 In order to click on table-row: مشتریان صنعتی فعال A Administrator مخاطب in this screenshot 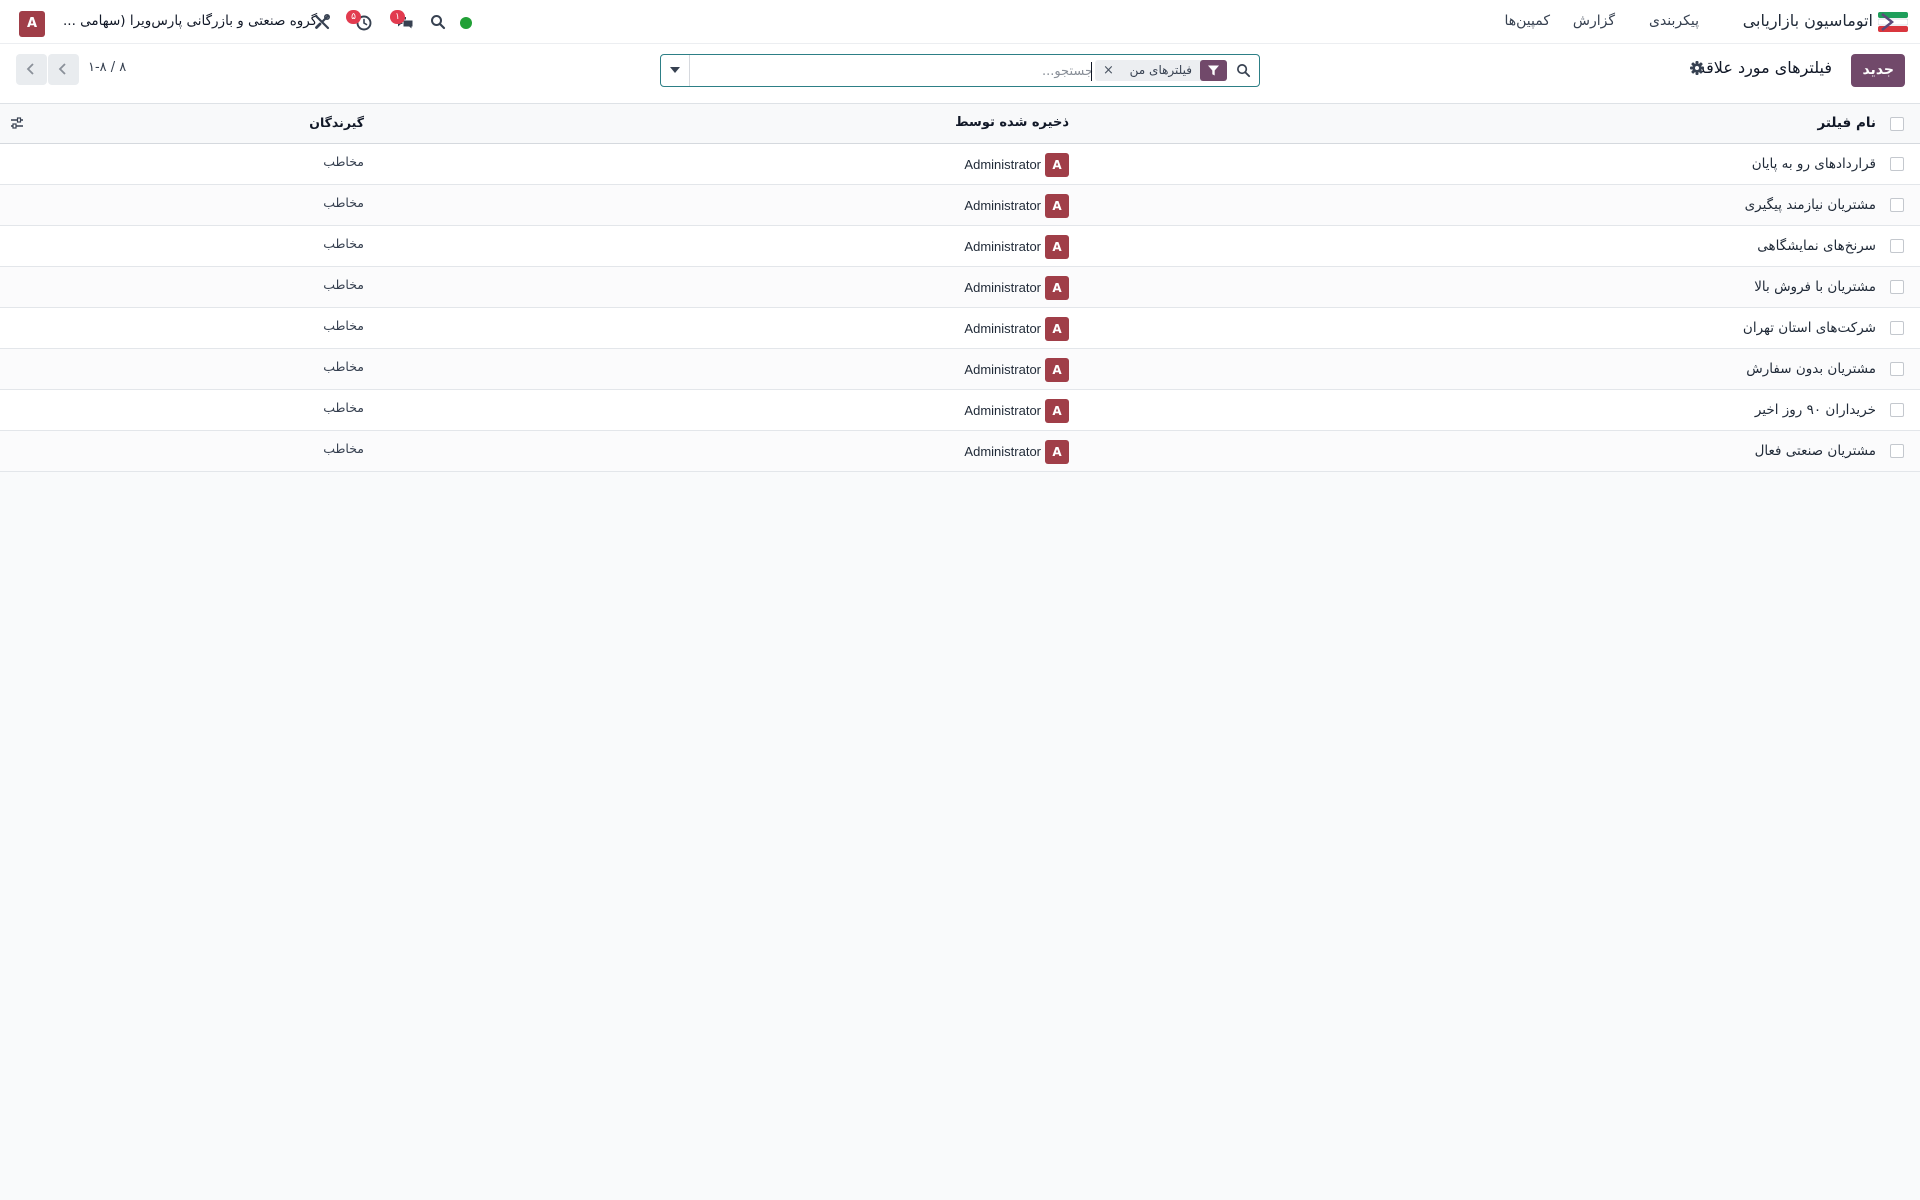, I will do `click(960, 451)`.